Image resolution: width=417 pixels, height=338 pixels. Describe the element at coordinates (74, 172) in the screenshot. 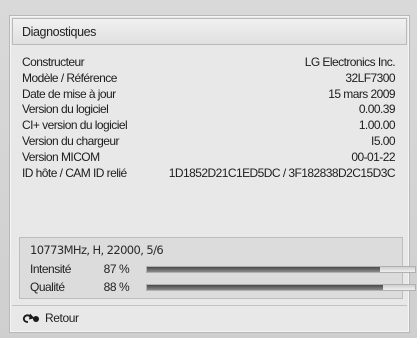

I see `info-label: ID hôte / CAM ID relié` at that location.